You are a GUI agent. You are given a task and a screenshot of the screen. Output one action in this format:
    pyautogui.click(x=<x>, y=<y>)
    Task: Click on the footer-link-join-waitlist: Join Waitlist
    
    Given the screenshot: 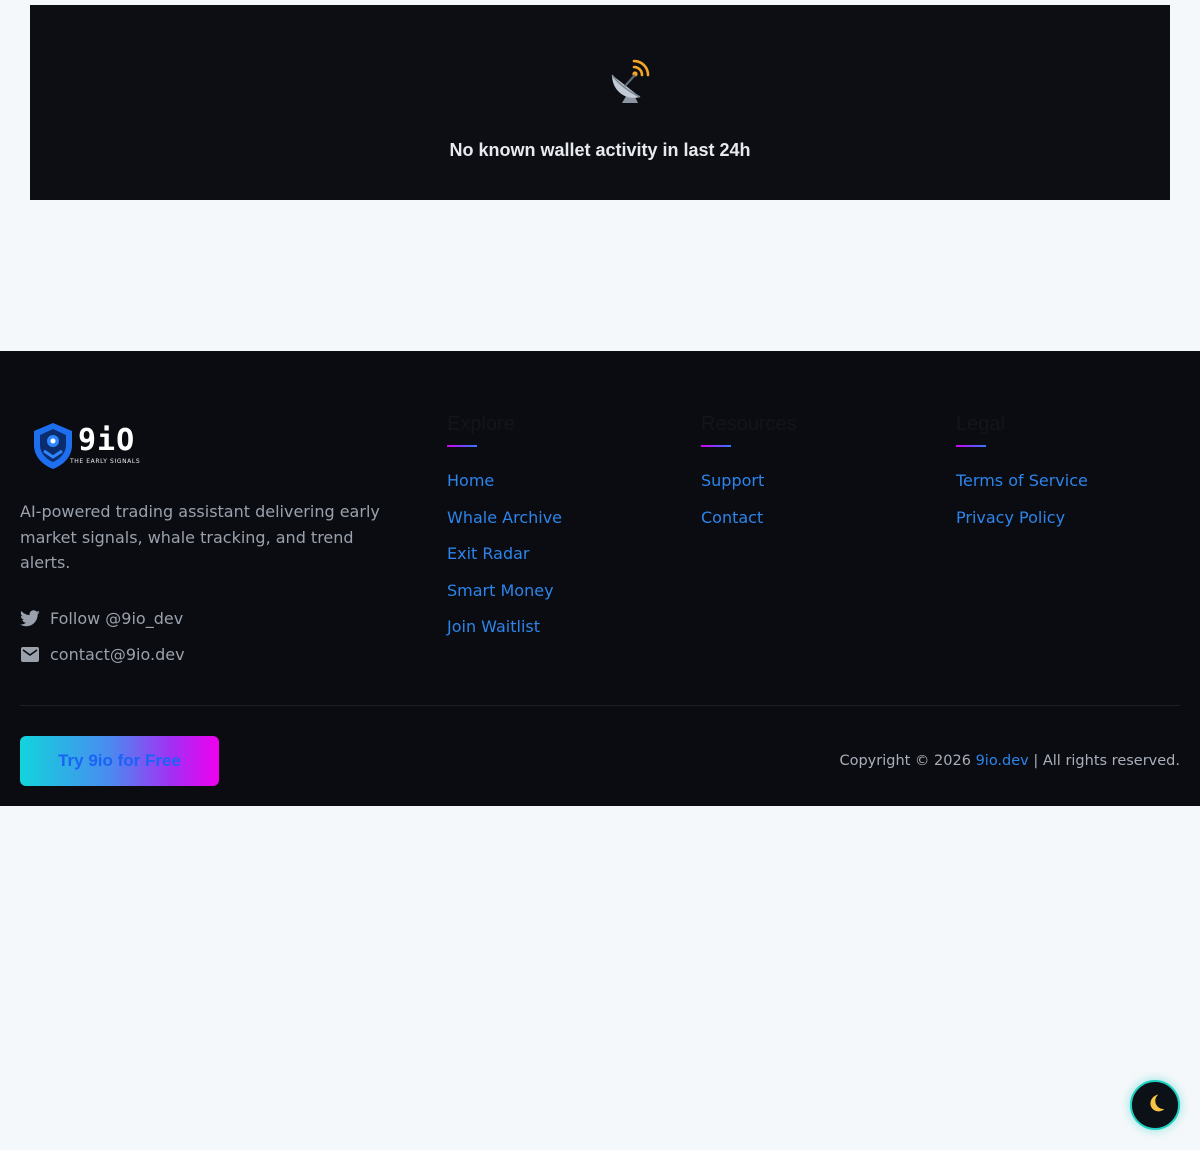 What is the action you would take?
    pyautogui.click(x=493, y=626)
    